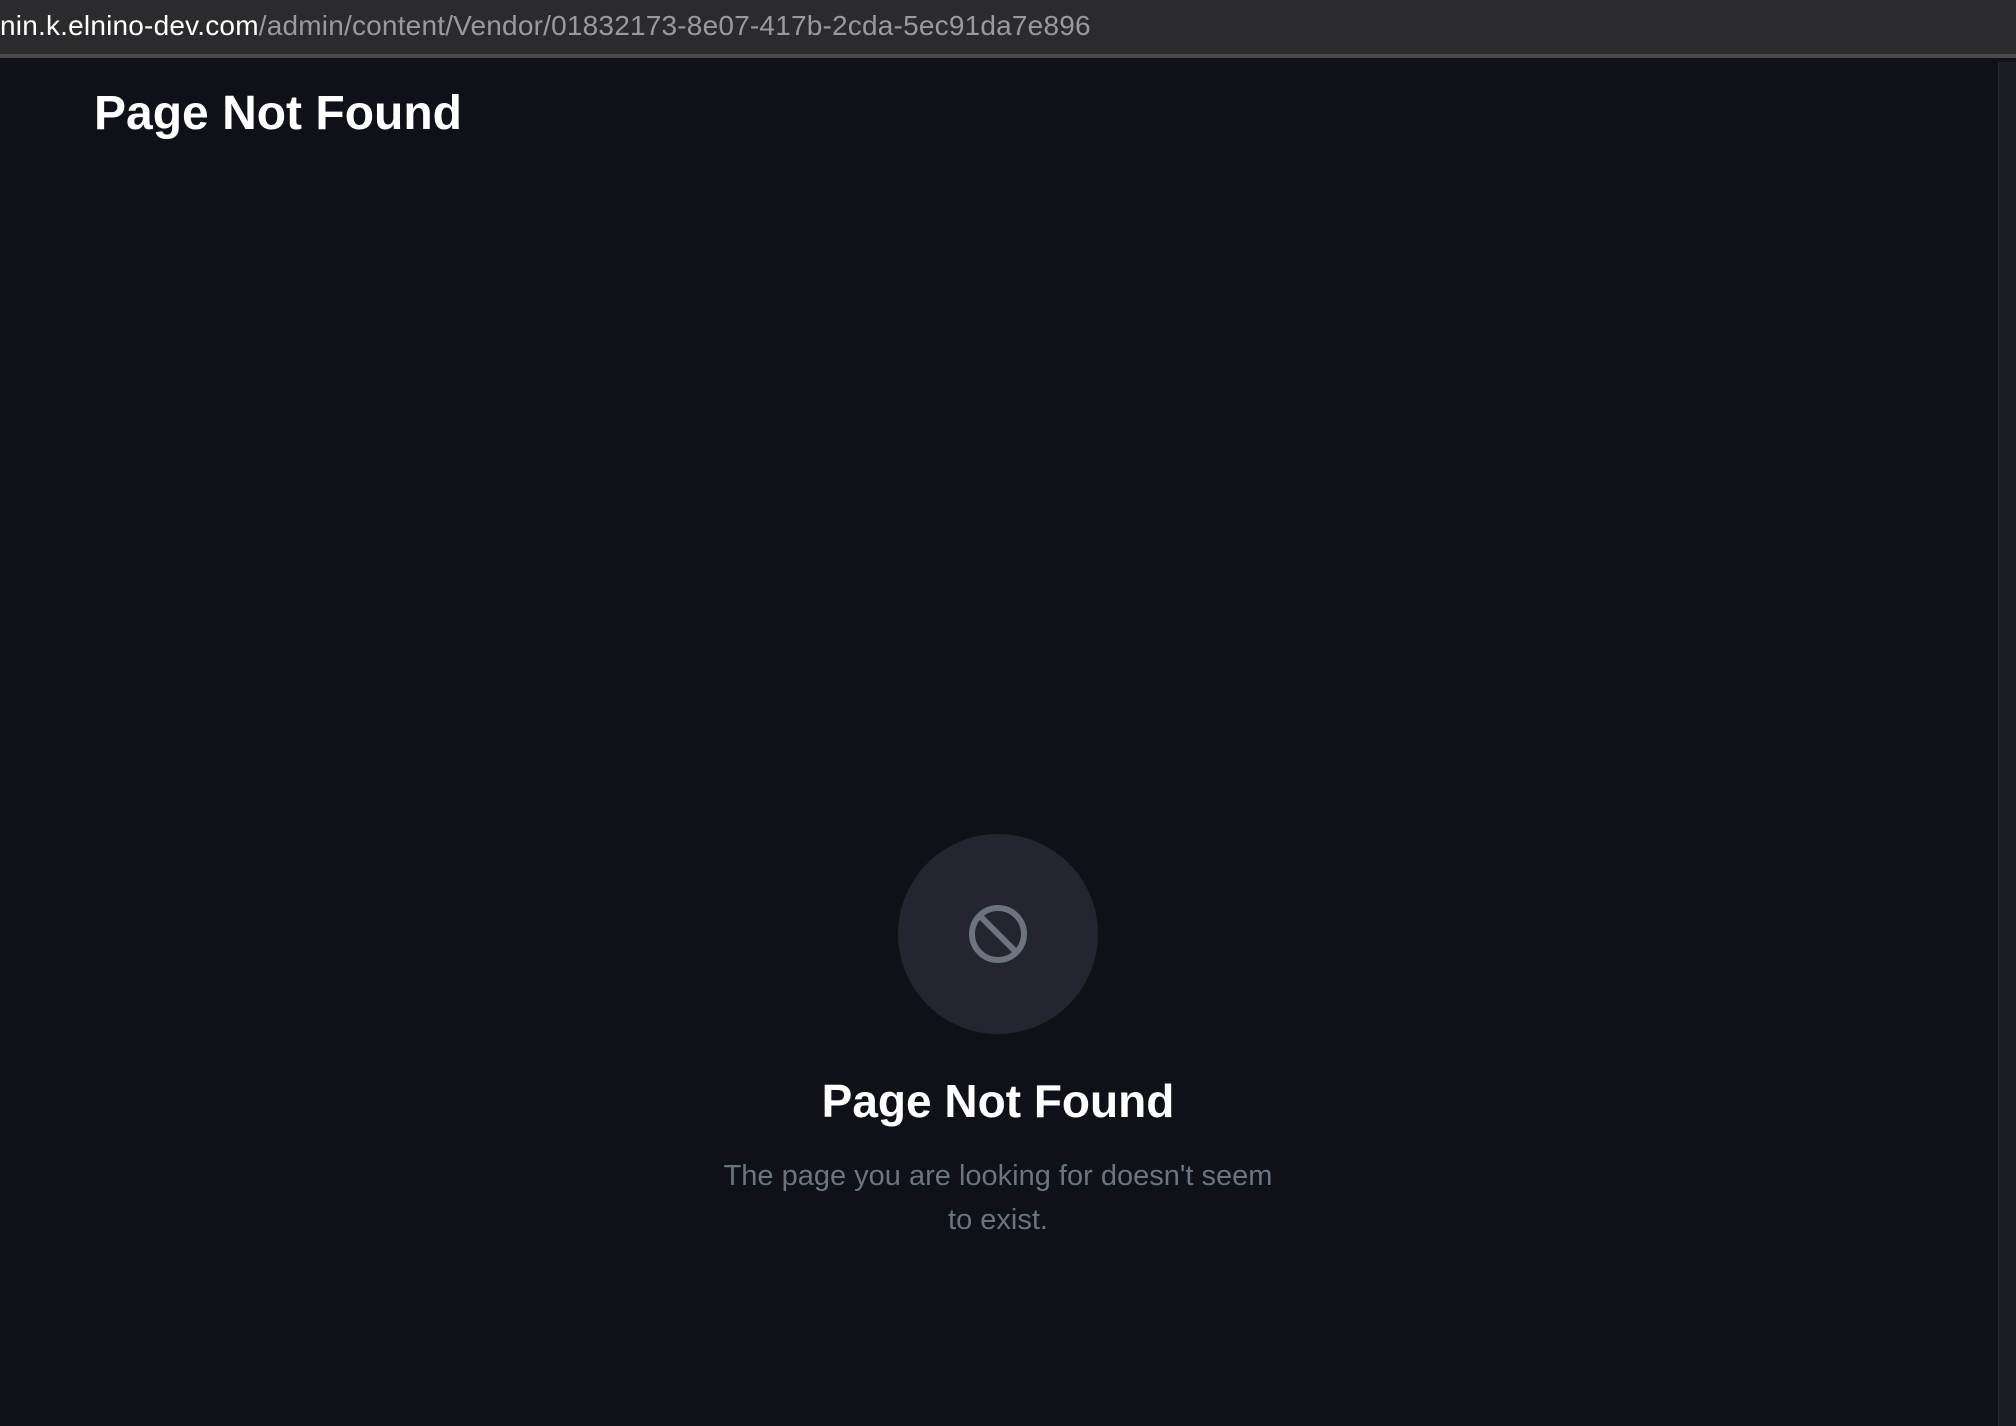  Describe the element at coordinates (998, 1101) in the screenshot. I see `empty-state-title: Page Not Found` at that location.